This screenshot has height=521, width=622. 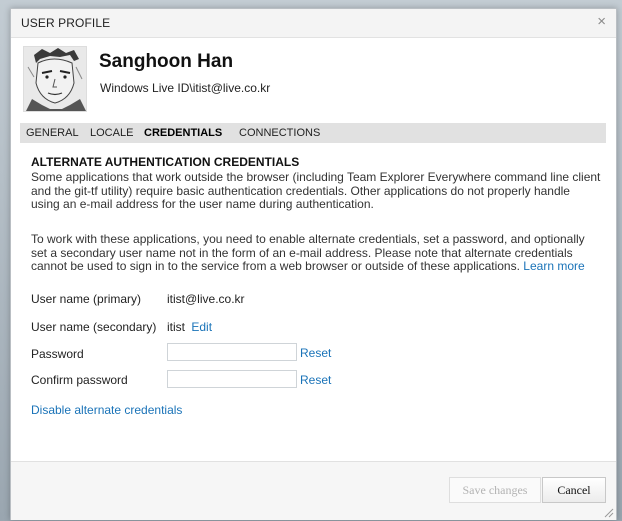 I want to click on password-label: Password, so click(x=57, y=354).